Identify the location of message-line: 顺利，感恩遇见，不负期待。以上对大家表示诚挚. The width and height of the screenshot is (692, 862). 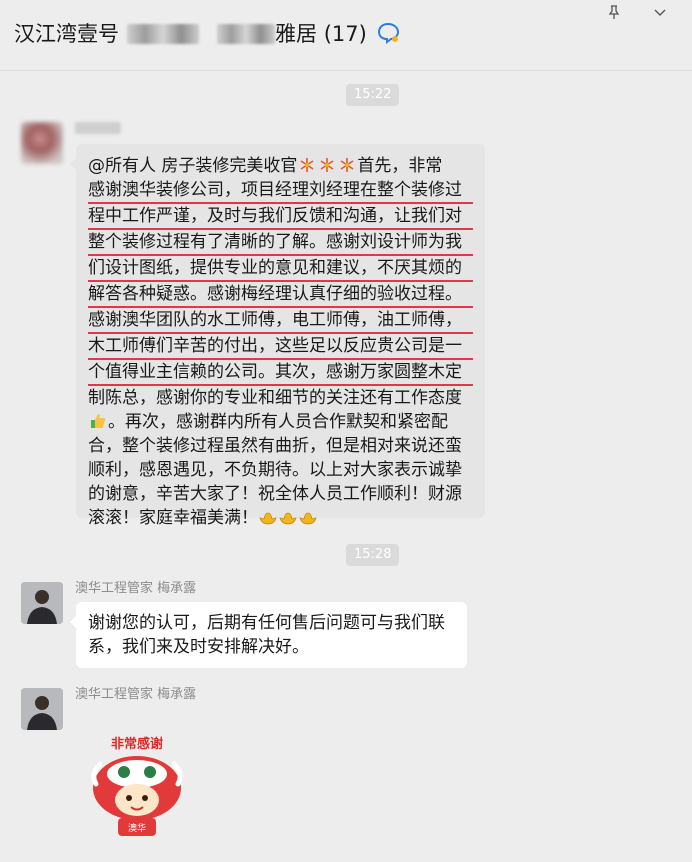
(275, 470).